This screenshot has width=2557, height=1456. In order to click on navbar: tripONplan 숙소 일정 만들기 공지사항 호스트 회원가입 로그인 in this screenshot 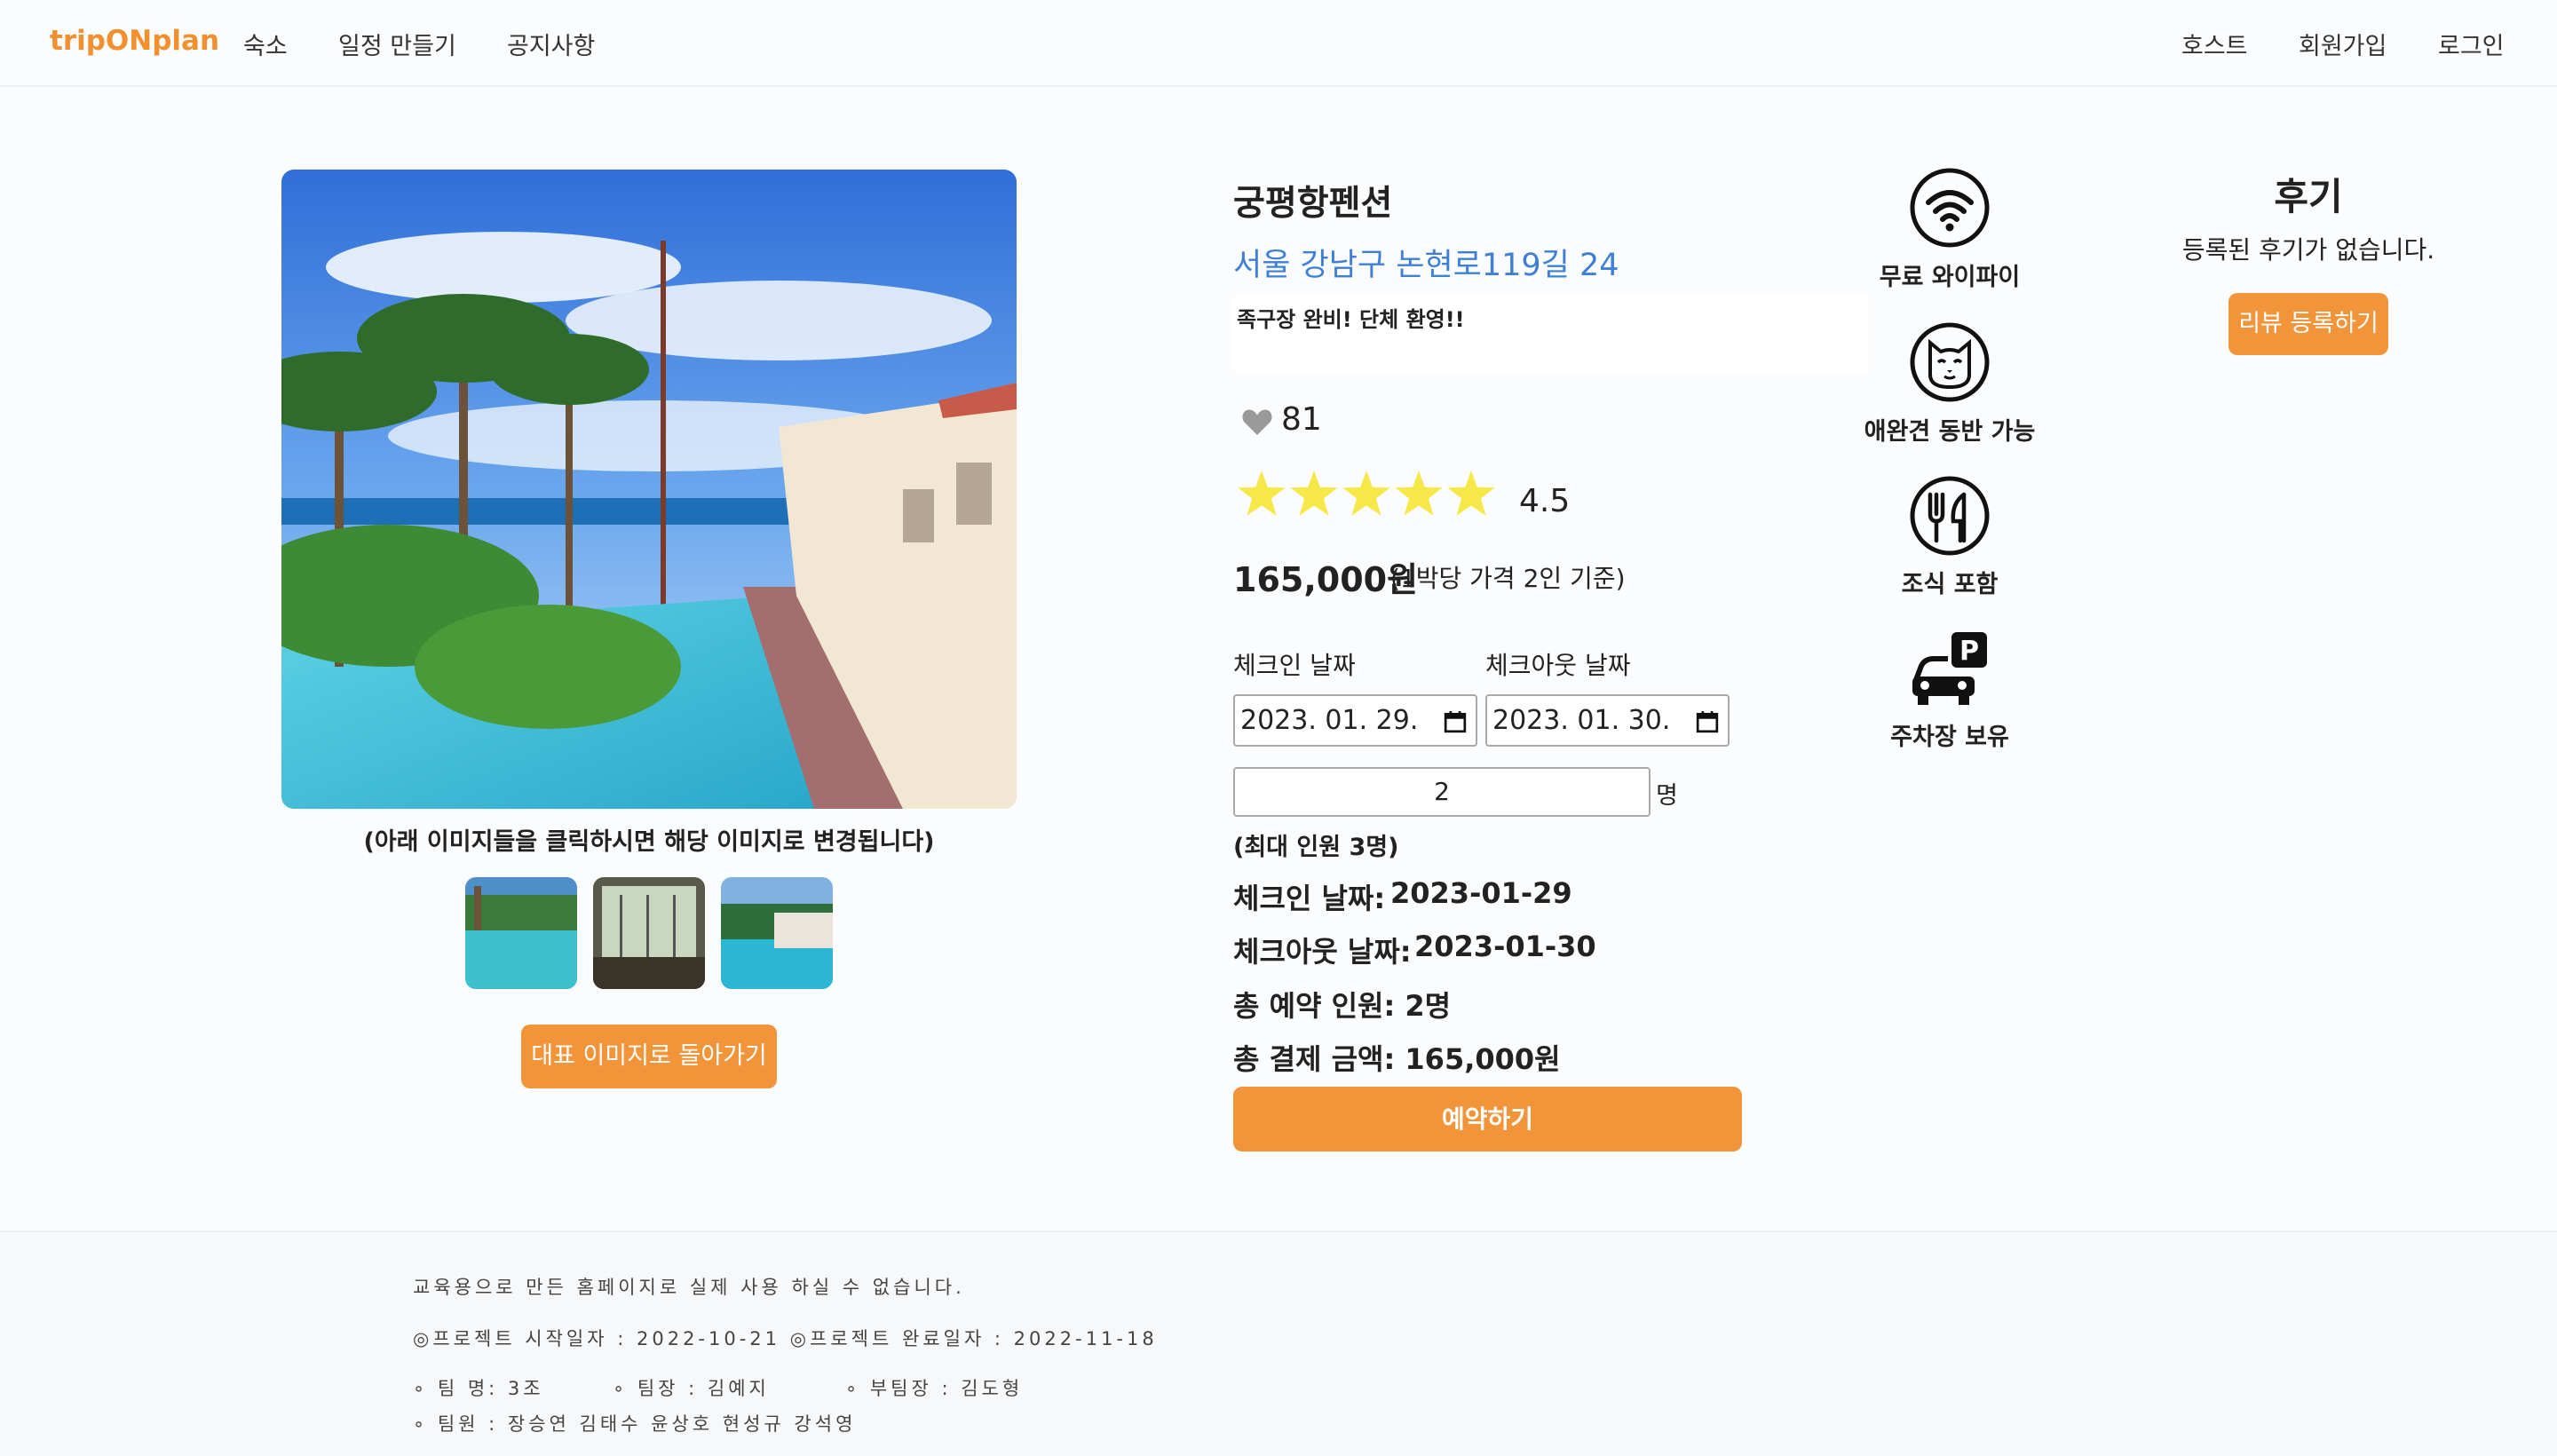, I will do `click(1278, 43)`.